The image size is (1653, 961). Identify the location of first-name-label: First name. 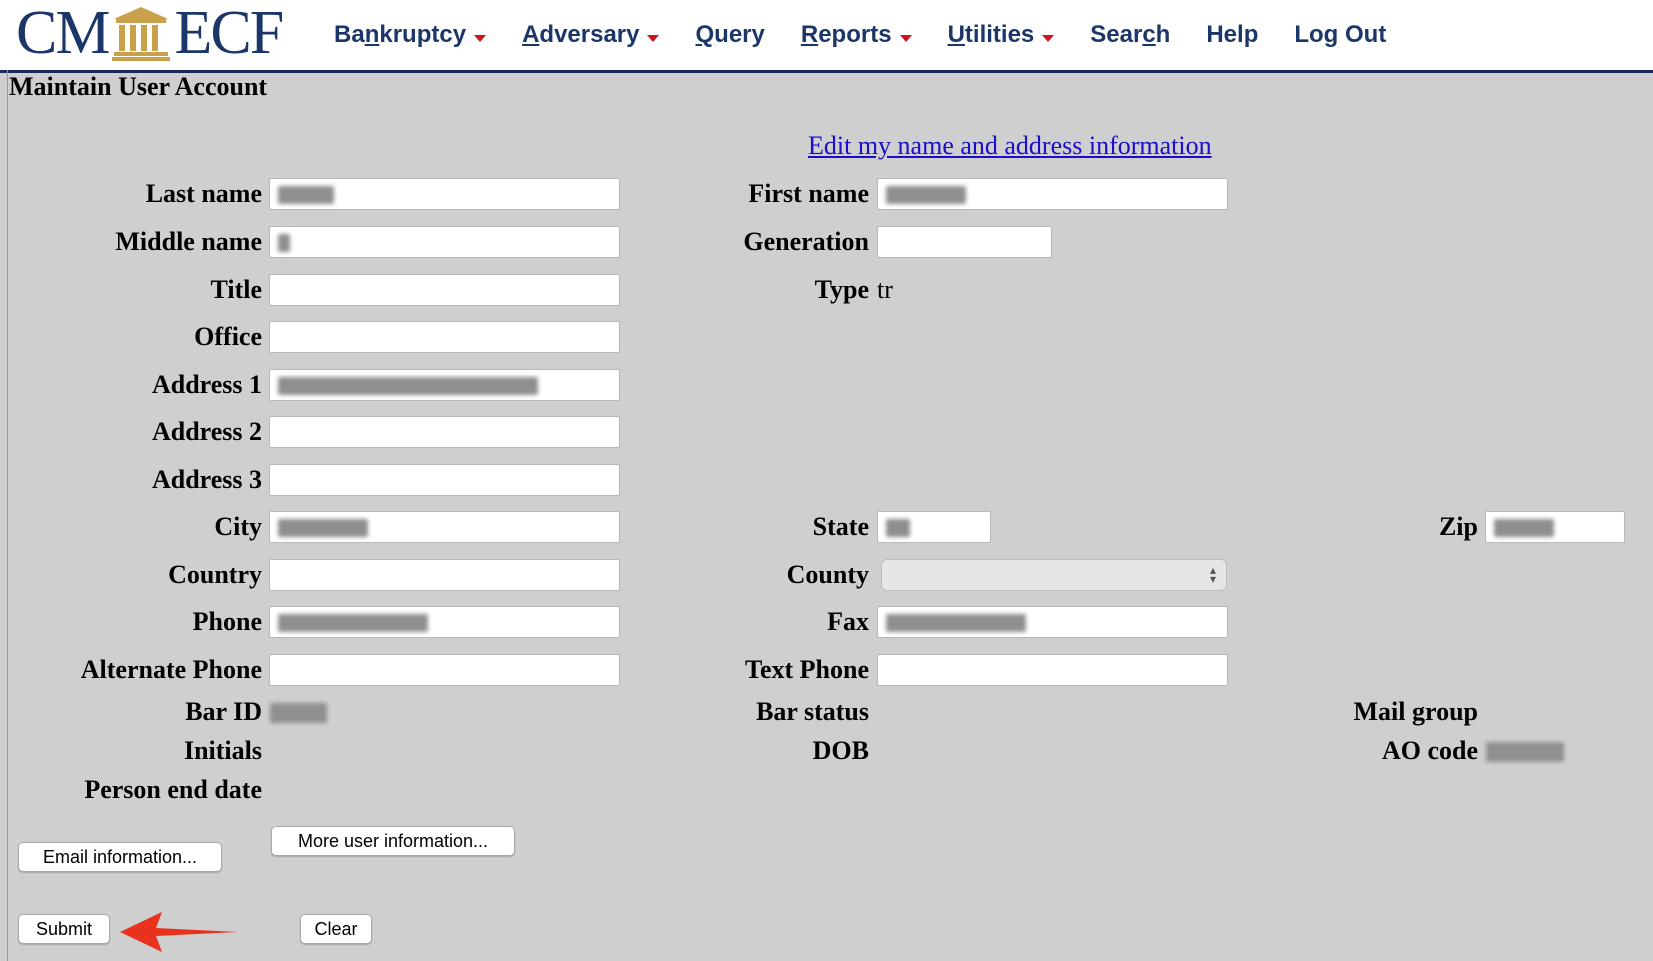
(808, 193).